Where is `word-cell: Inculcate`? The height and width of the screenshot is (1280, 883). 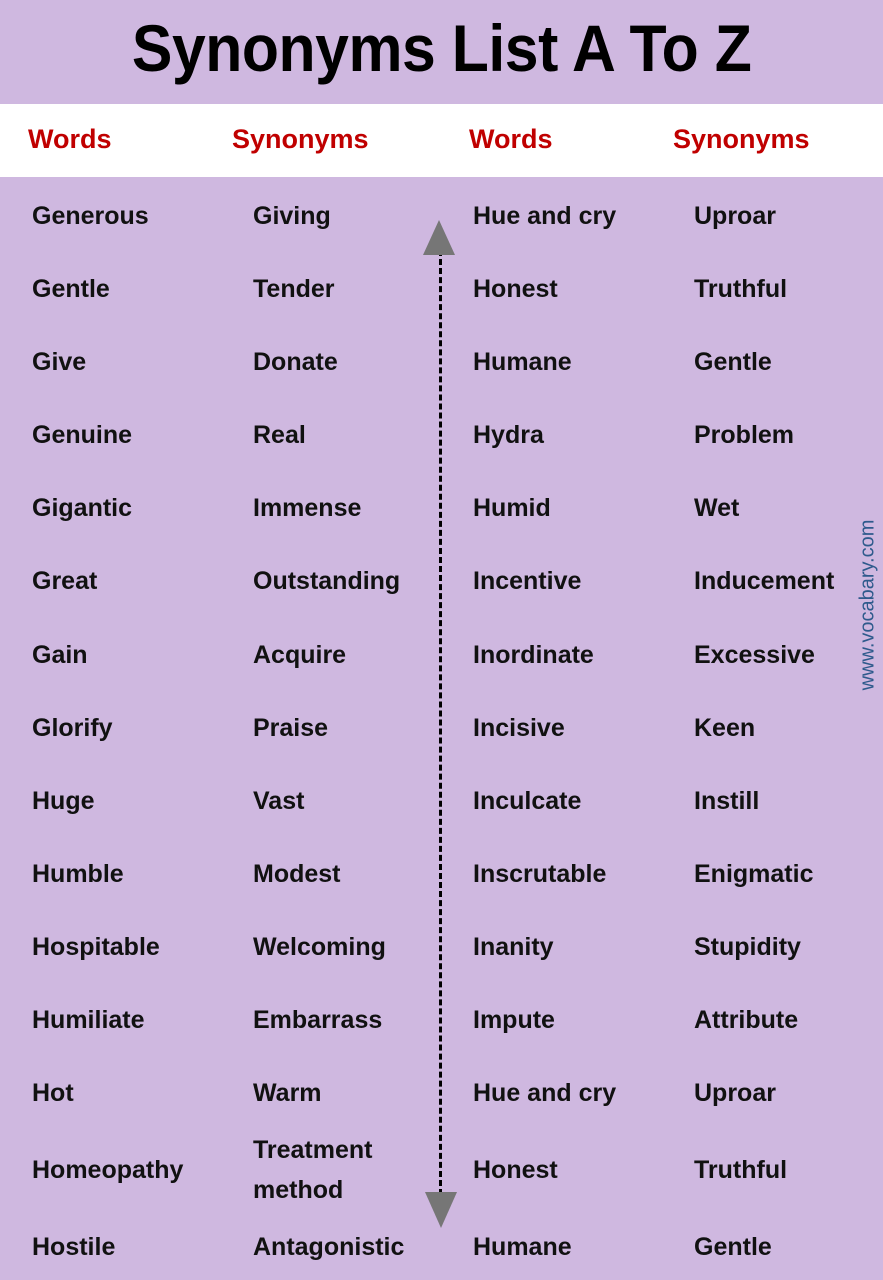
word-cell: Inculcate is located at coordinates (527, 801).